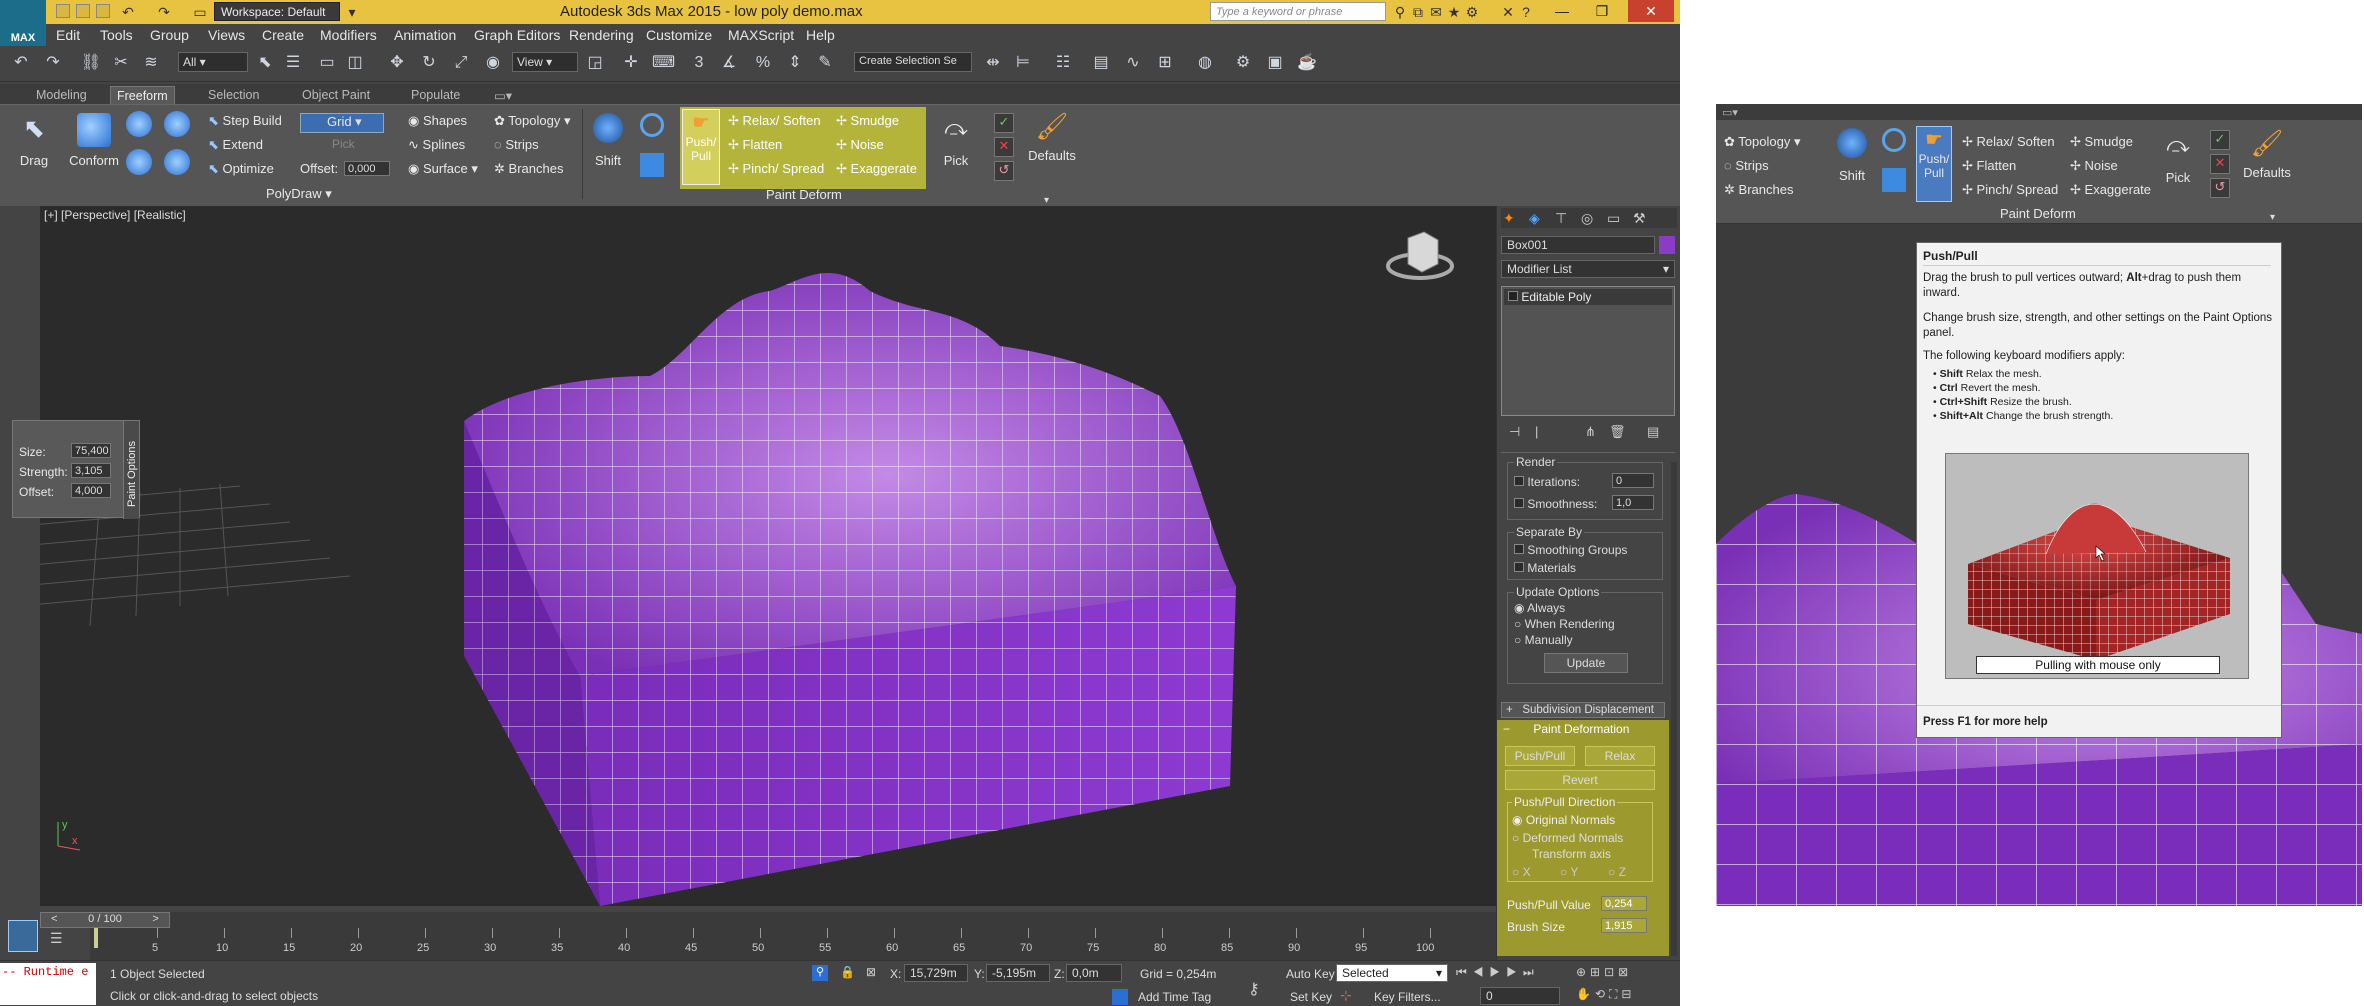 Image resolution: width=2364 pixels, height=1006 pixels. What do you see at coordinates (169, 35) in the screenshot?
I see `menu-group: Group` at bounding box center [169, 35].